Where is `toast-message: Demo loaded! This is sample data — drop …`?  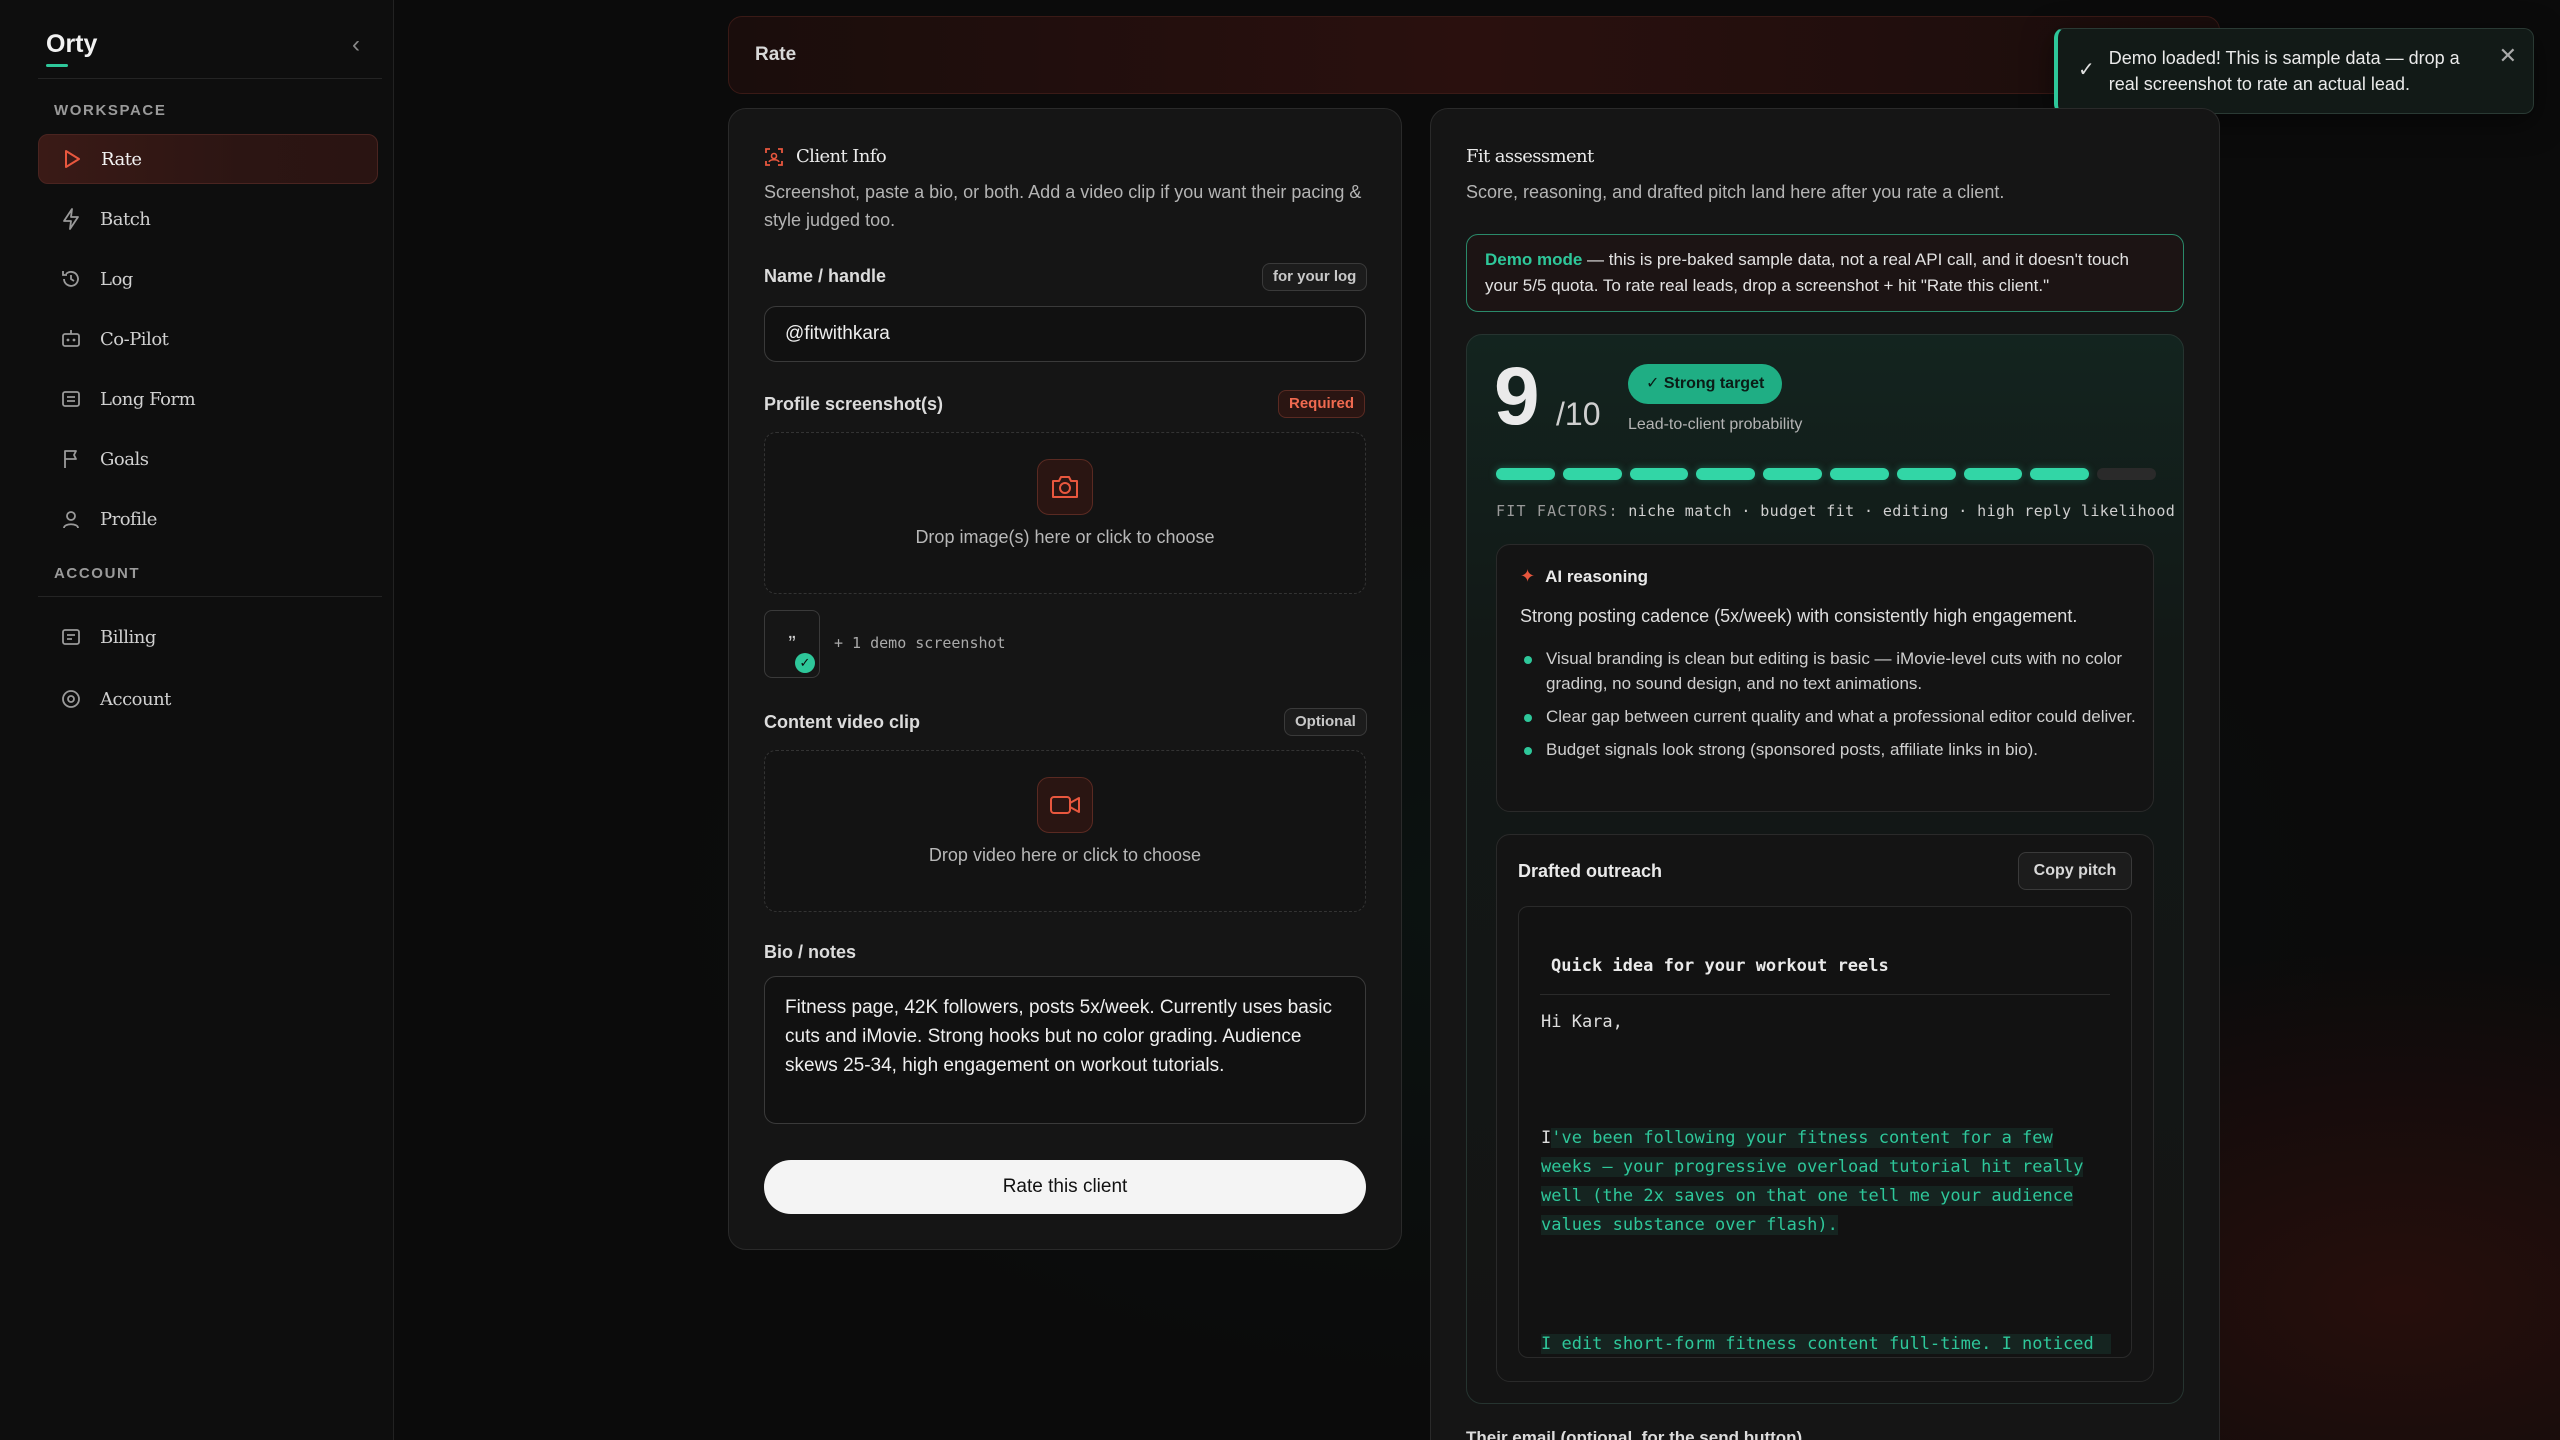 toast-message: Demo loaded! This is sample data — drop … is located at coordinates (2284, 71).